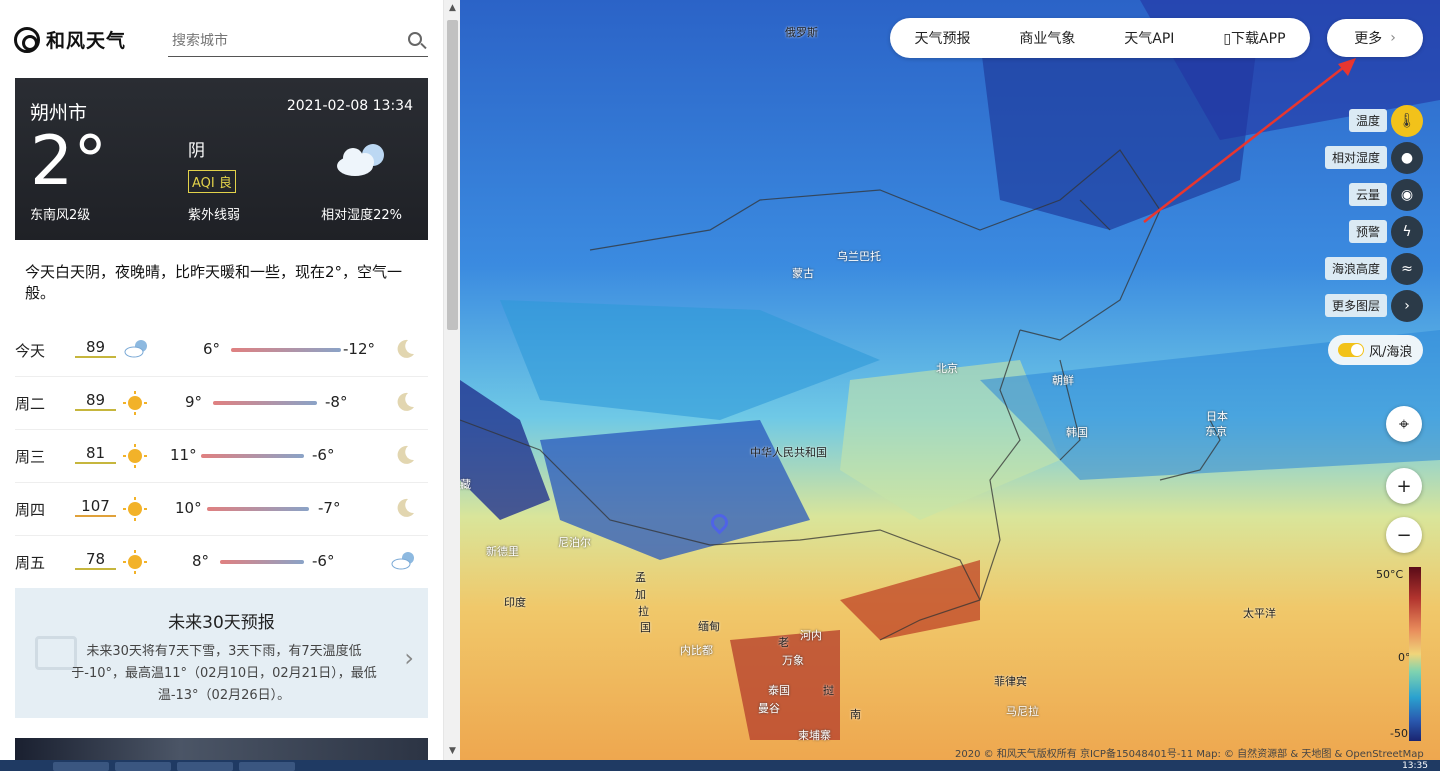 This screenshot has width=1440, height=771. I want to click on legend-max: 50°C, so click(1390, 574).